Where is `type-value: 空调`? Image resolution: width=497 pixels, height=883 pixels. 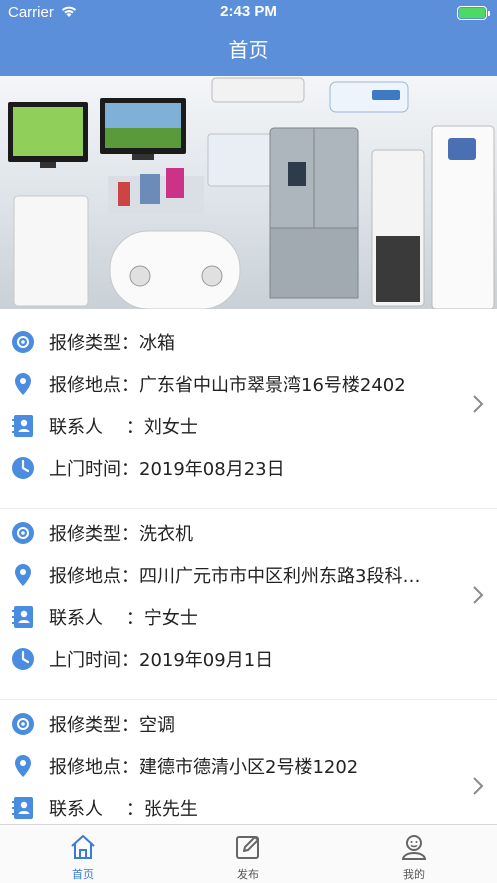
type-value: 空调 is located at coordinates (157, 725).